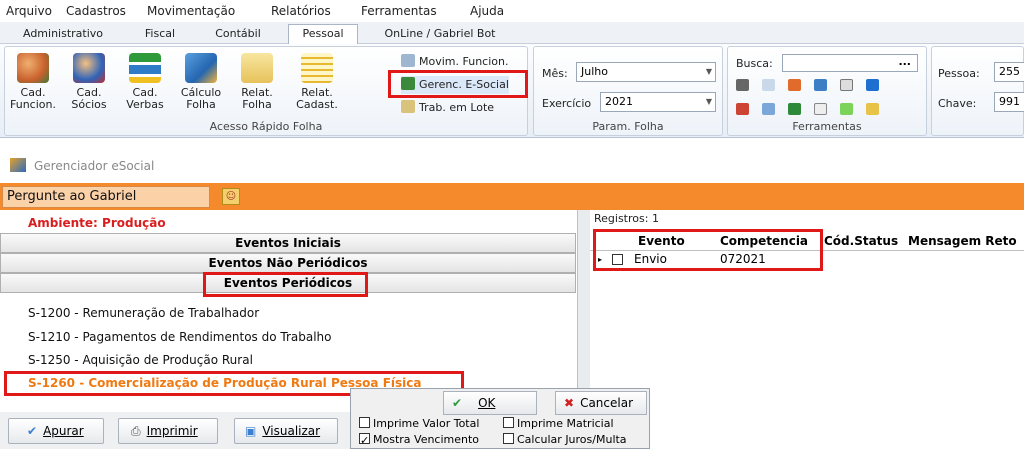  Describe the element at coordinates (572, 439) in the screenshot. I see `calcular-juros-label: Calcular Juros/Multa` at that location.